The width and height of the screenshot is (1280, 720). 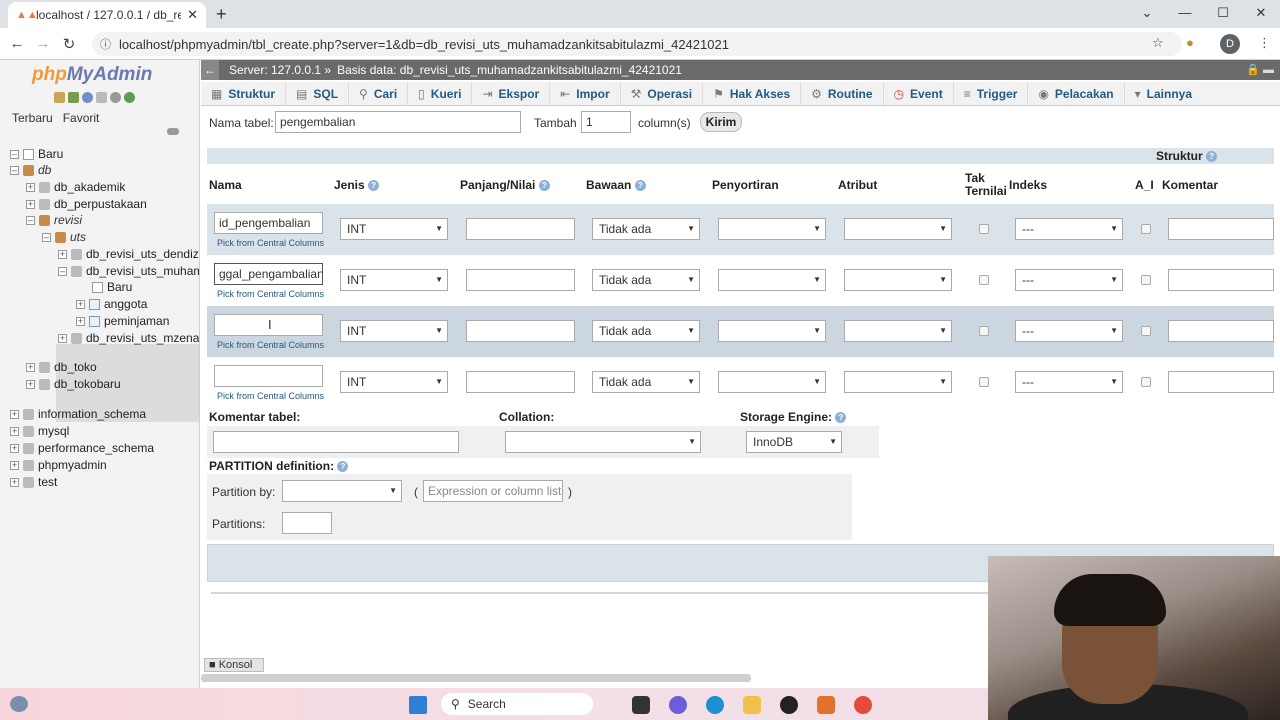 I want to click on widgets-icon, so click(x=19, y=704).